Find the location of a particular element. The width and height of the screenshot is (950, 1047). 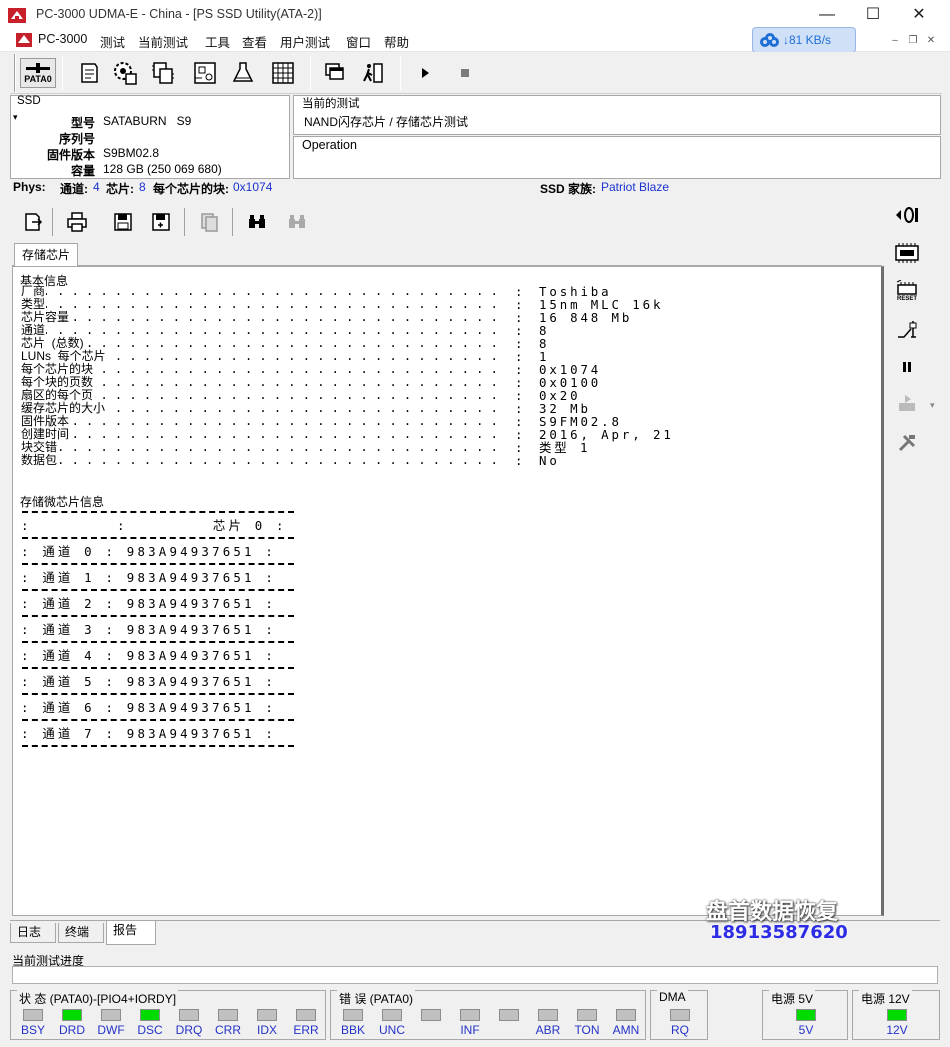

grid-icon is located at coordinates (283, 73).